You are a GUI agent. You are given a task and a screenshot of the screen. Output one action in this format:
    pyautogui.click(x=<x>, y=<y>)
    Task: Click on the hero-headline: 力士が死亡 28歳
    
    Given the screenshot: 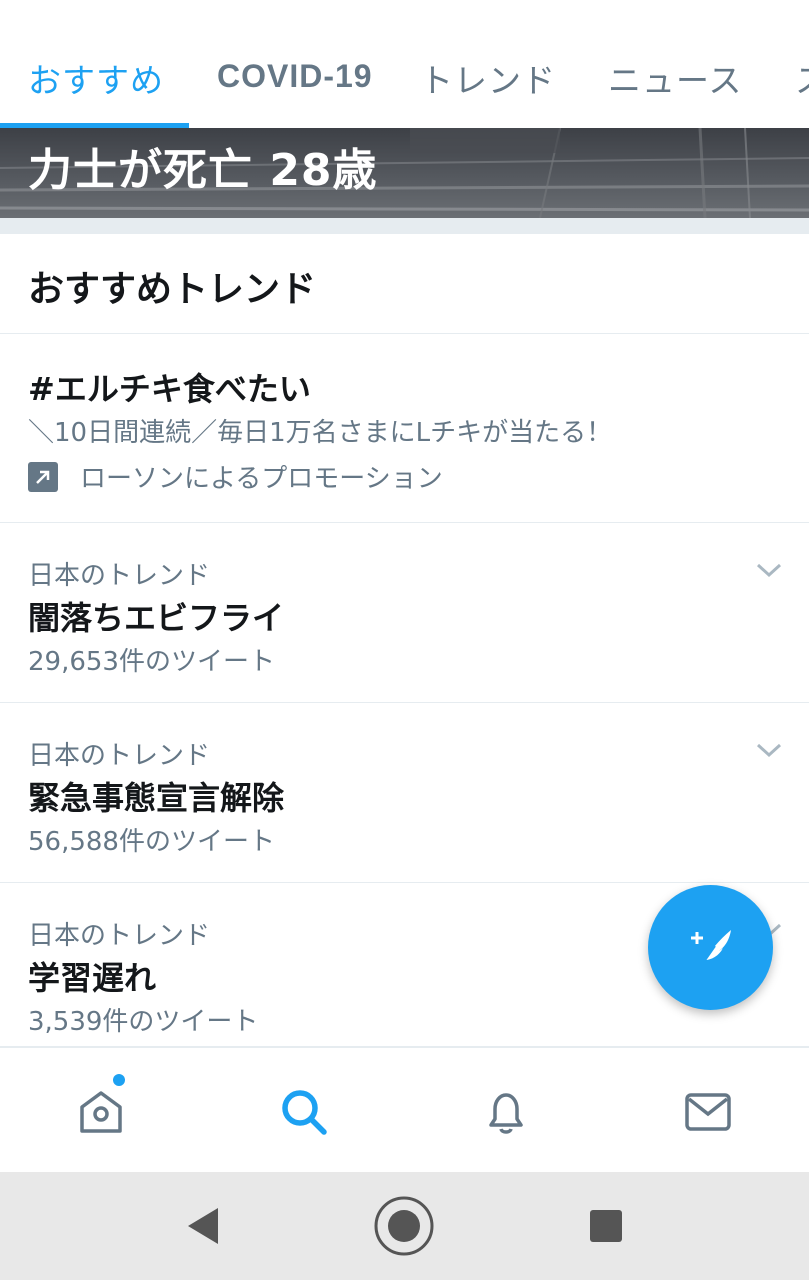 What is the action you would take?
    pyautogui.click(x=203, y=170)
    